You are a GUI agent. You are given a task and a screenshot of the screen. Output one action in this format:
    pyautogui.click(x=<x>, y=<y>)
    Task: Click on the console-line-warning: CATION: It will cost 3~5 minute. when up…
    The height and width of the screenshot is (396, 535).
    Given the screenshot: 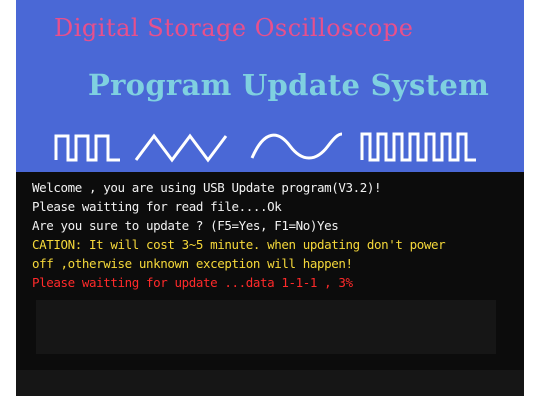 What is the action you would take?
    pyautogui.click(x=239, y=244)
    